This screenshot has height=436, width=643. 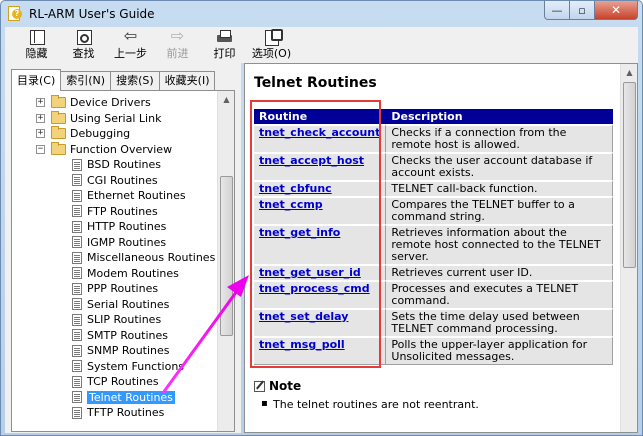 What do you see at coordinates (271, 44) in the screenshot?
I see `options-button: 选项(O)` at bounding box center [271, 44].